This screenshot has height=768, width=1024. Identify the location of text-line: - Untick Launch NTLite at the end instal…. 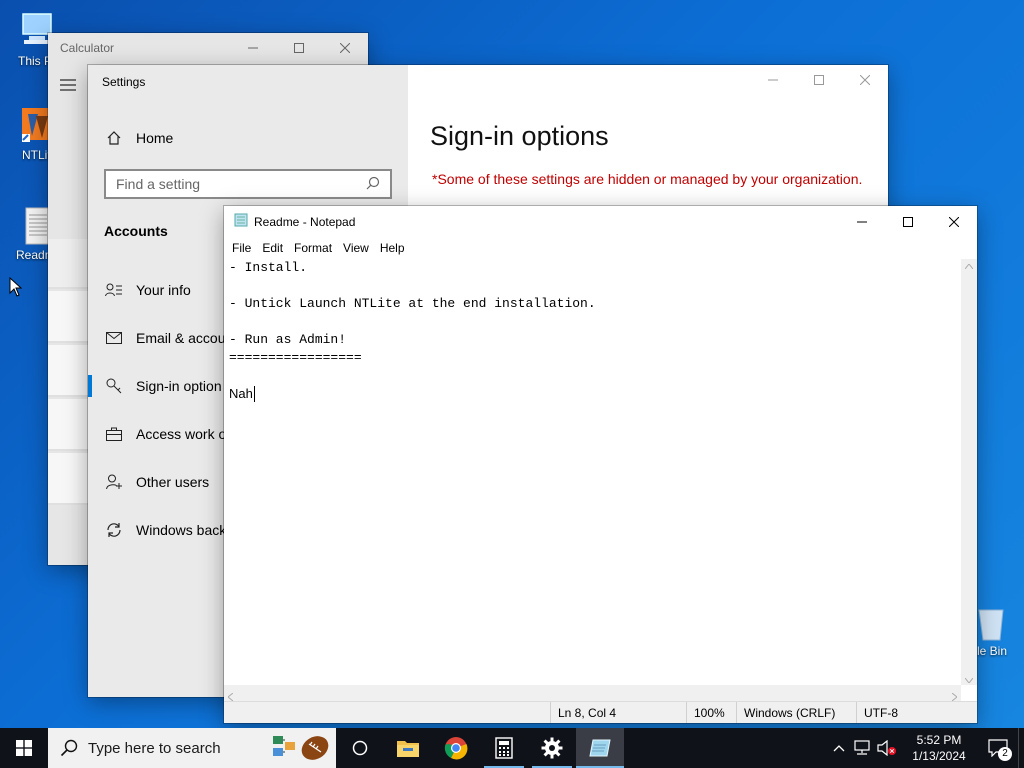
(412, 303).